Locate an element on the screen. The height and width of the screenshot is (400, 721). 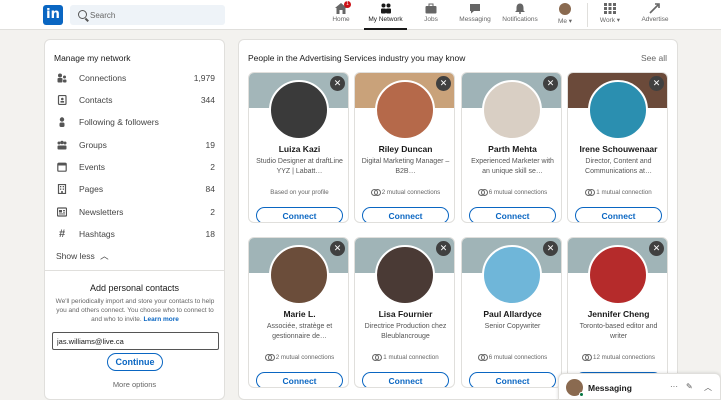
nav-work: Work ▾ is located at coordinates (610, 16).